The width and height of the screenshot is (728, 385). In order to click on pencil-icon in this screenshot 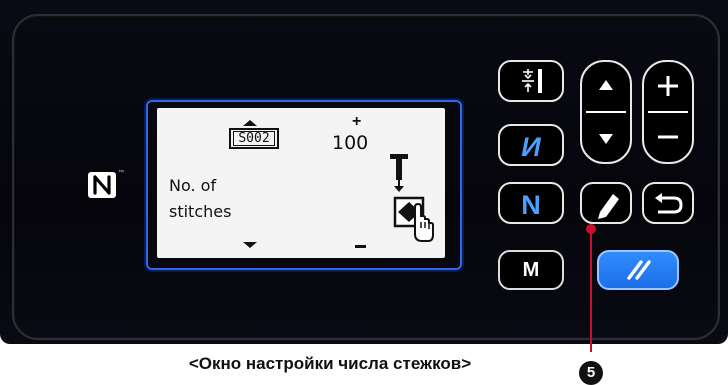, I will do `click(608, 206)`.